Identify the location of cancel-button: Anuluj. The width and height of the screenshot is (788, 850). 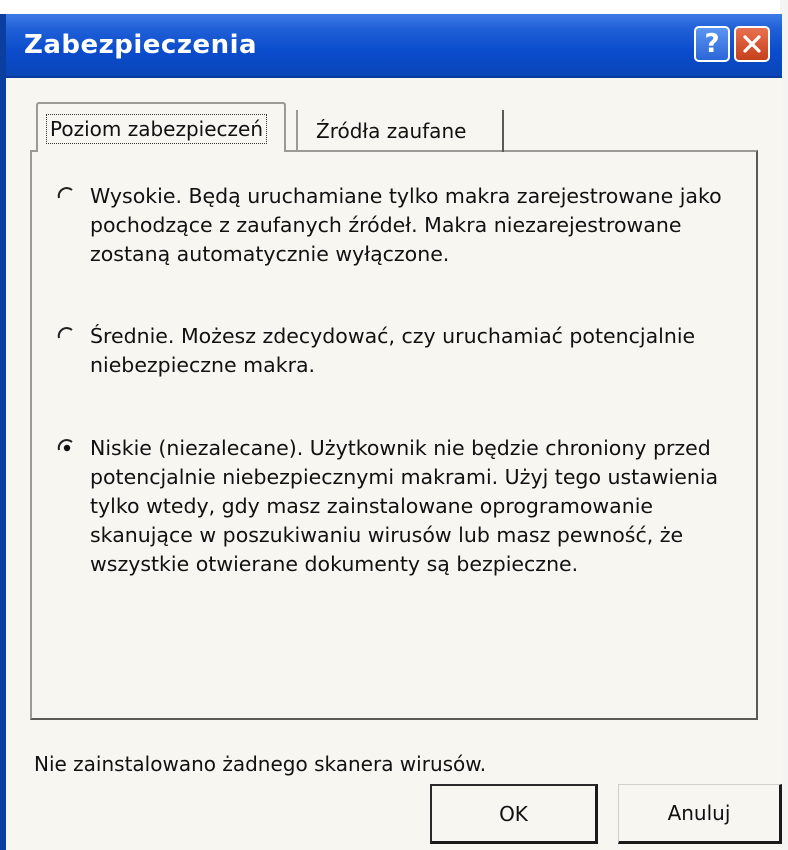
(700, 814).